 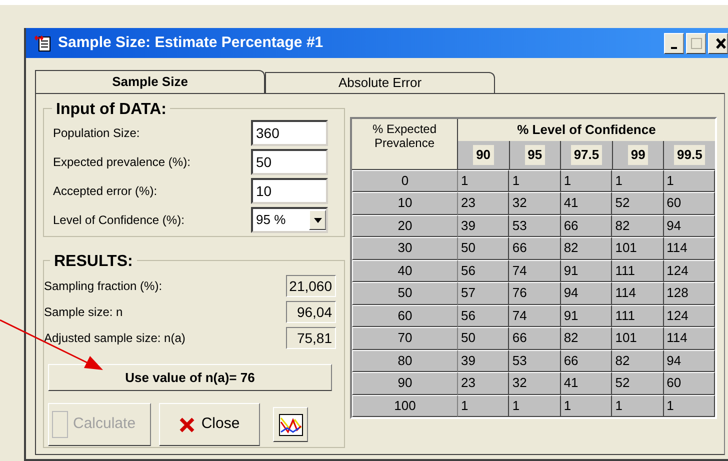 I want to click on row-header: 90, so click(x=405, y=383).